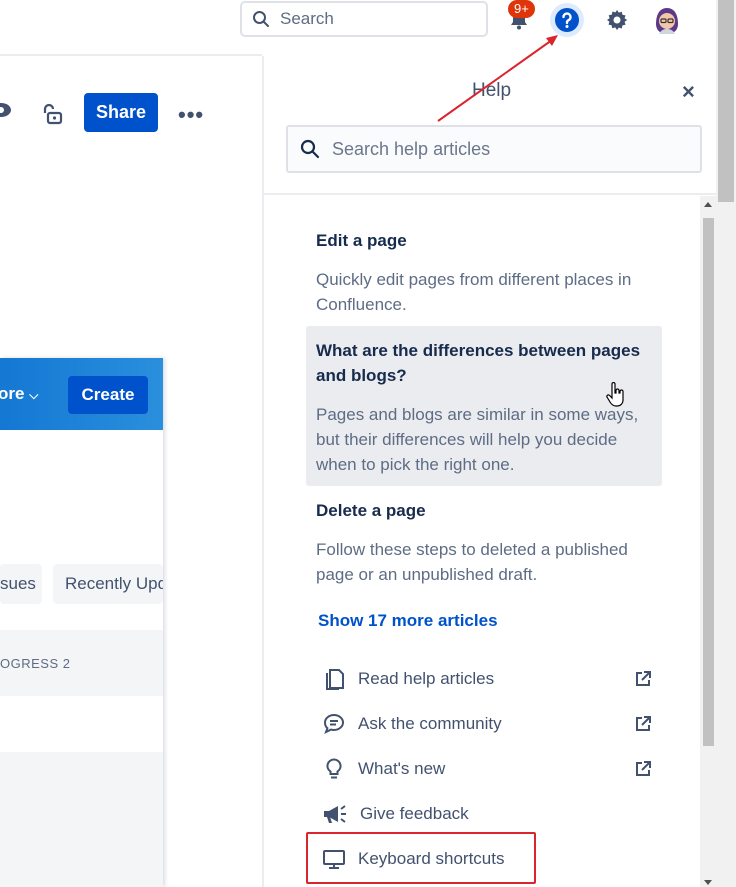 The width and height of the screenshot is (736, 887). I want to click on status-row: OGRESS 2, so click(81, 663).